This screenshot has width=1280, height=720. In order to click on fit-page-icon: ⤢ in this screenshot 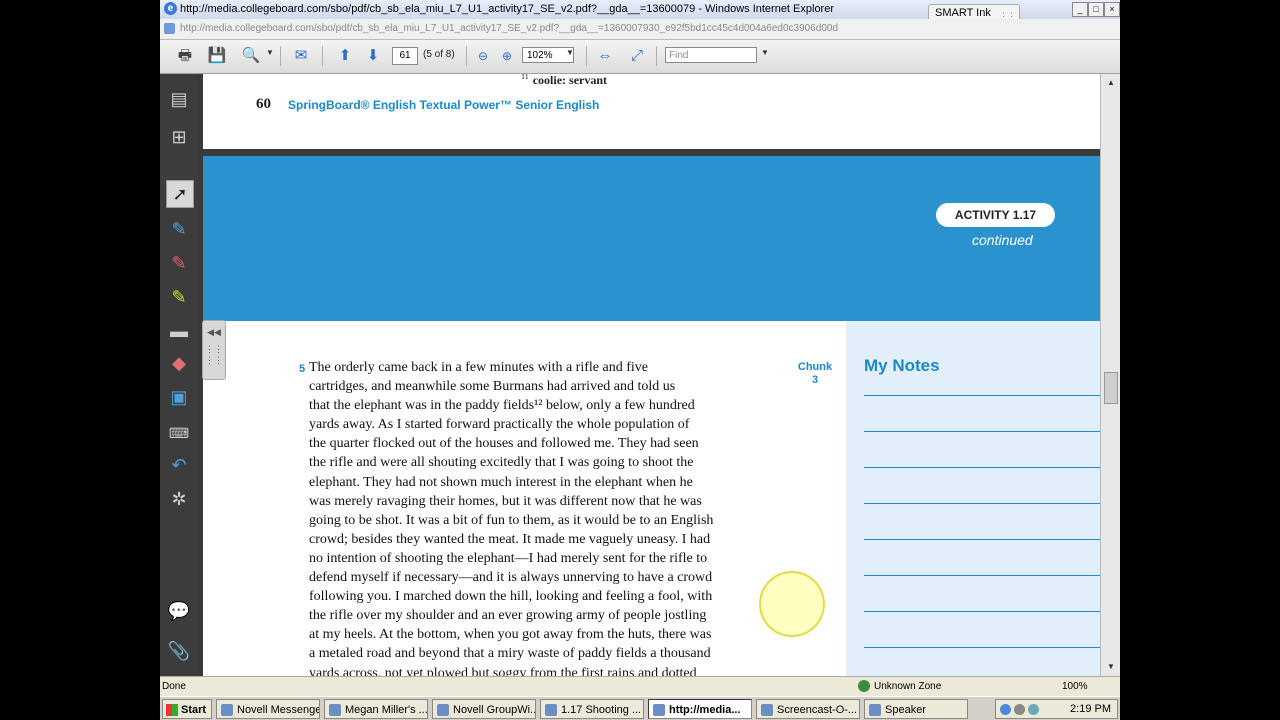, I will do `click(637, 56)`.